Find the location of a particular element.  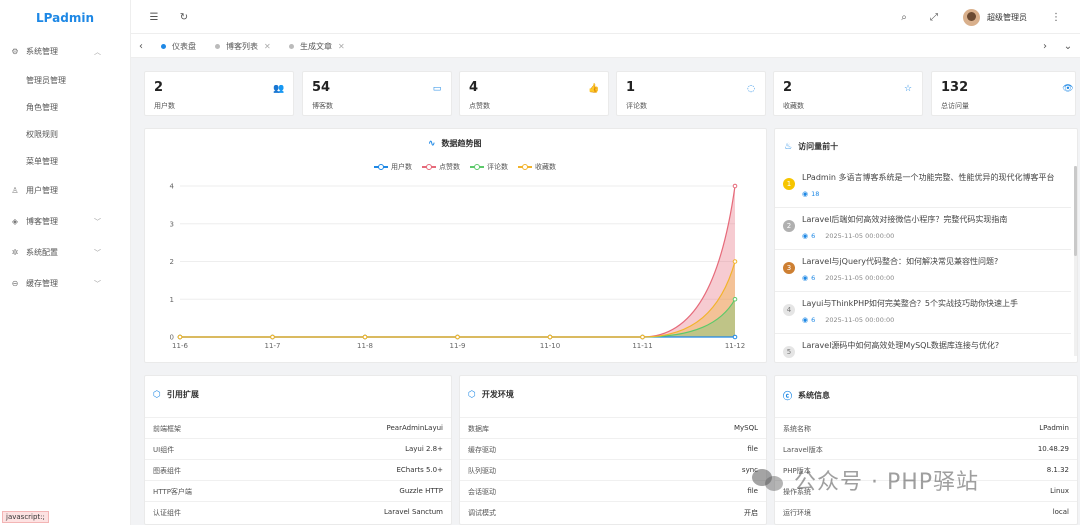

layers-icon: ◈ is located at coordinates (15, 221).